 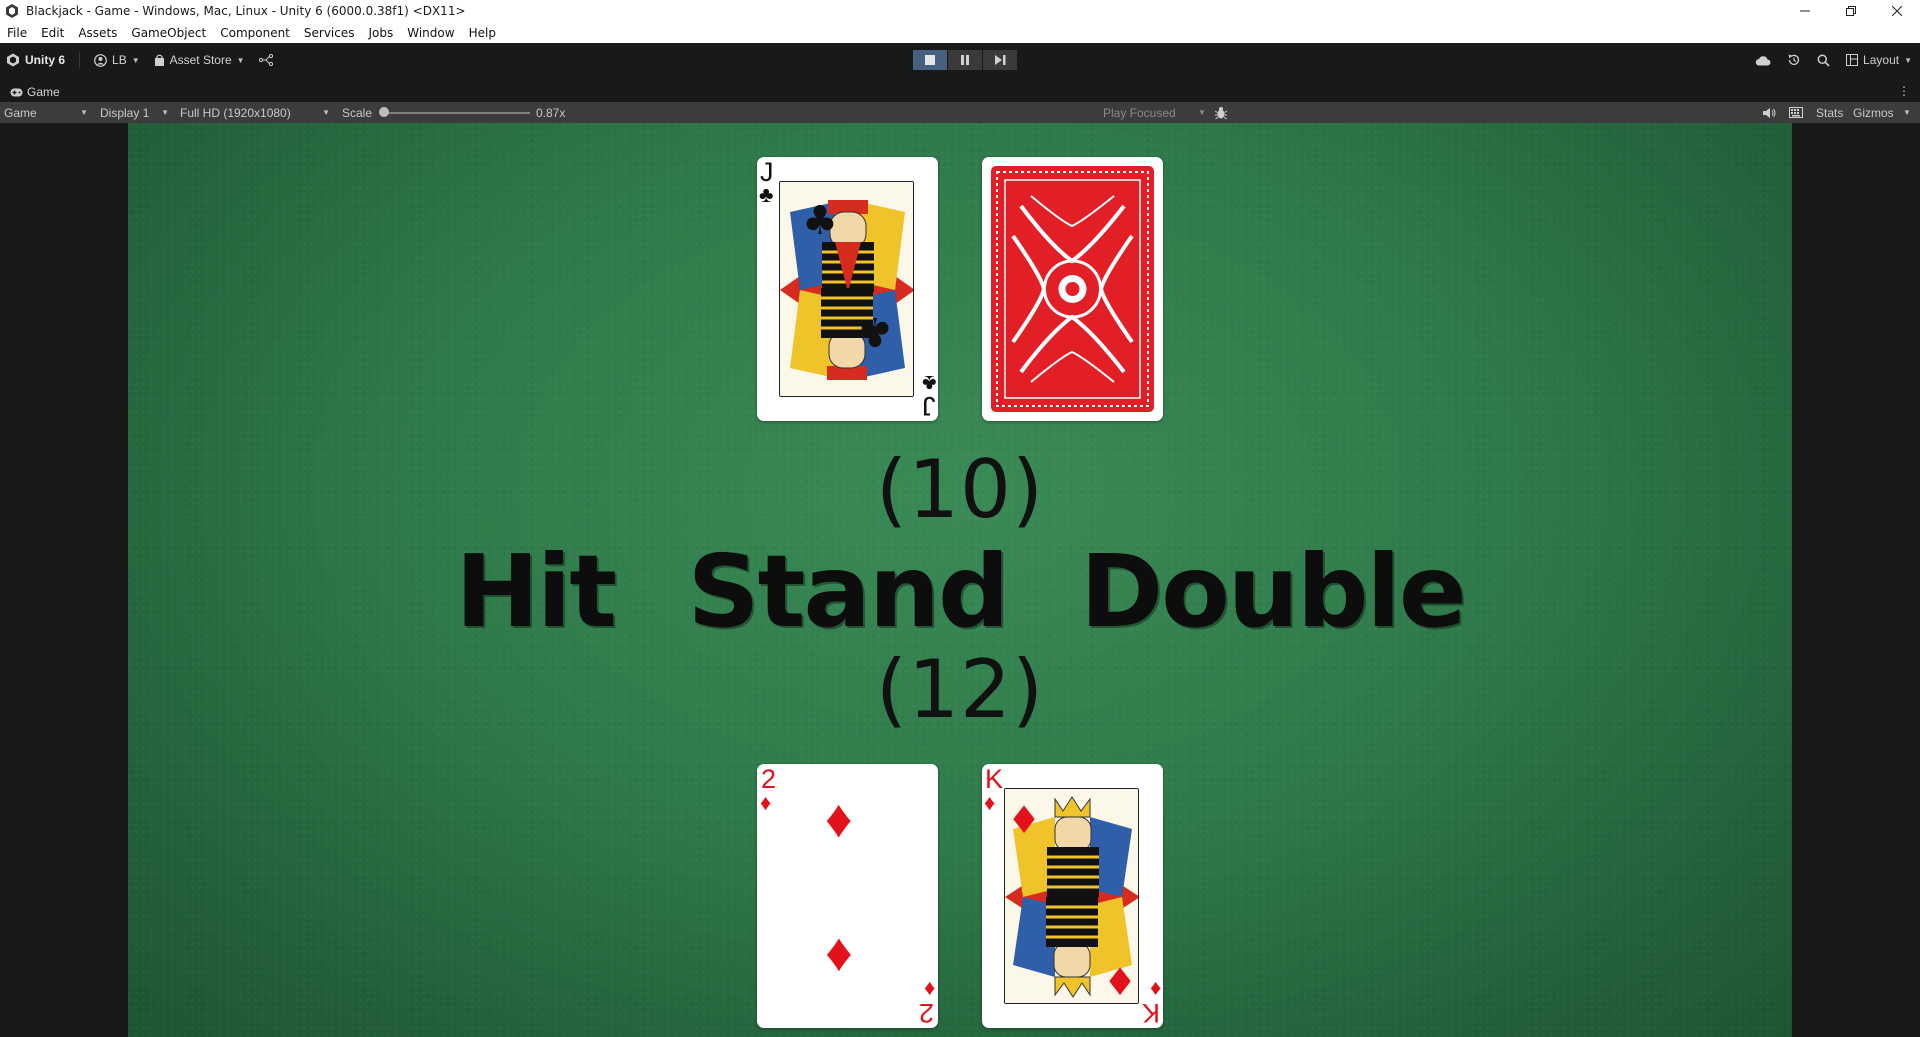 What do you see at coordinates (1829, 112) in the screenshot?
I see `stats-button: Stats` at bounding box center [1829, 112].